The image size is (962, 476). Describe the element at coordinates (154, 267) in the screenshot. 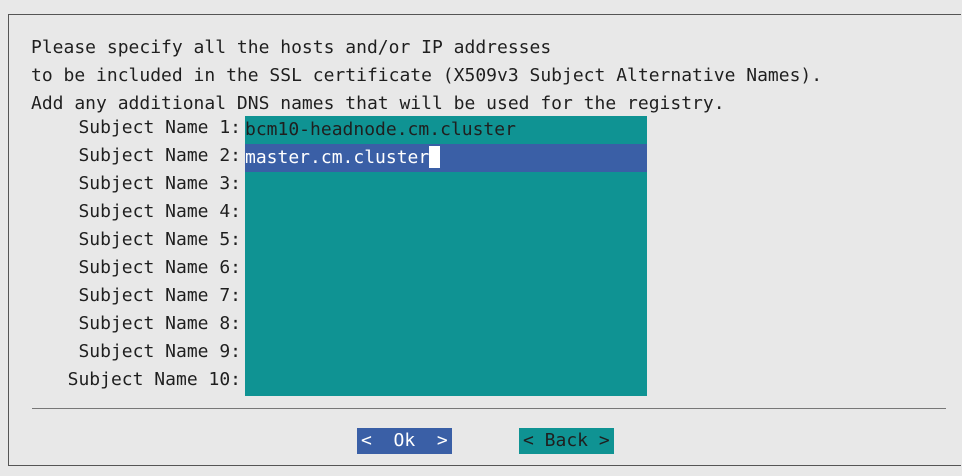

I see `subject-label-6: Subject Name 6:` at that location.